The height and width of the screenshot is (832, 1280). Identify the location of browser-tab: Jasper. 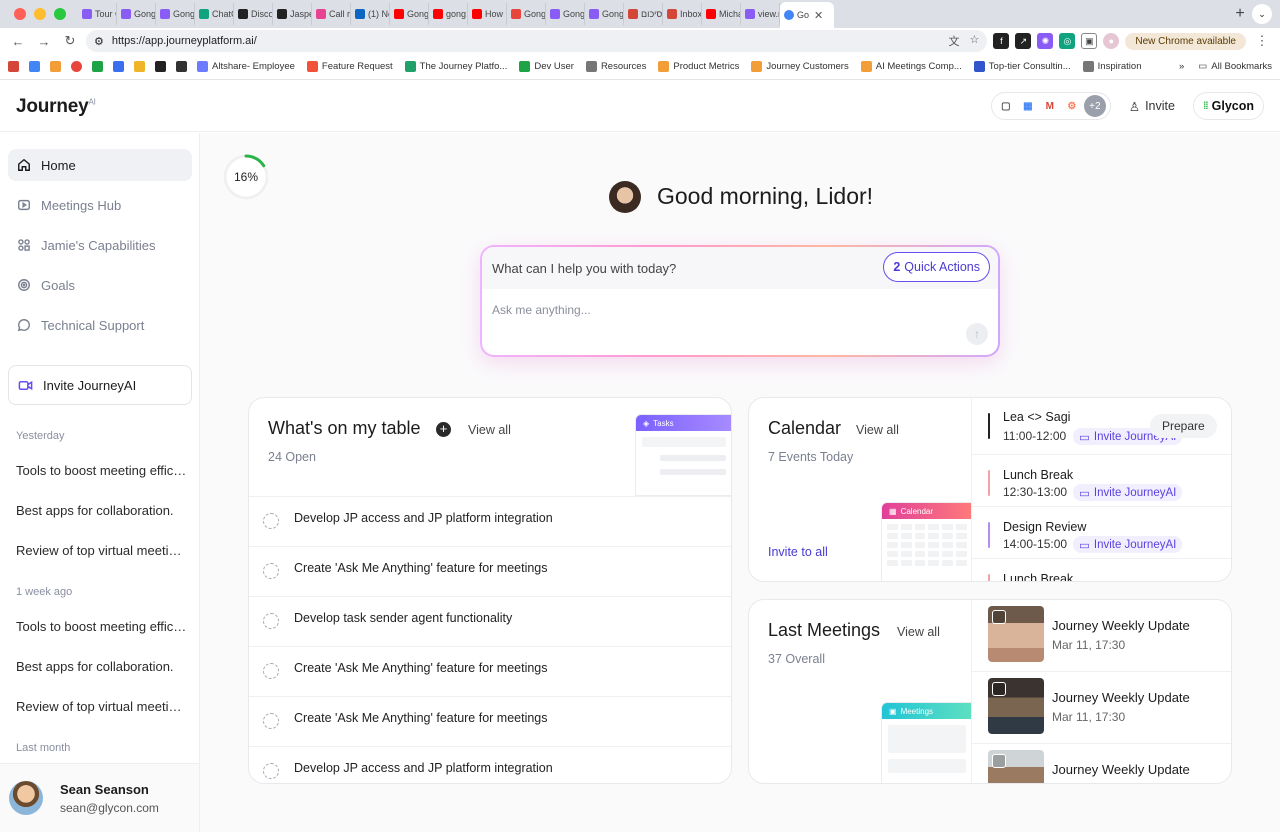
(292, 14).